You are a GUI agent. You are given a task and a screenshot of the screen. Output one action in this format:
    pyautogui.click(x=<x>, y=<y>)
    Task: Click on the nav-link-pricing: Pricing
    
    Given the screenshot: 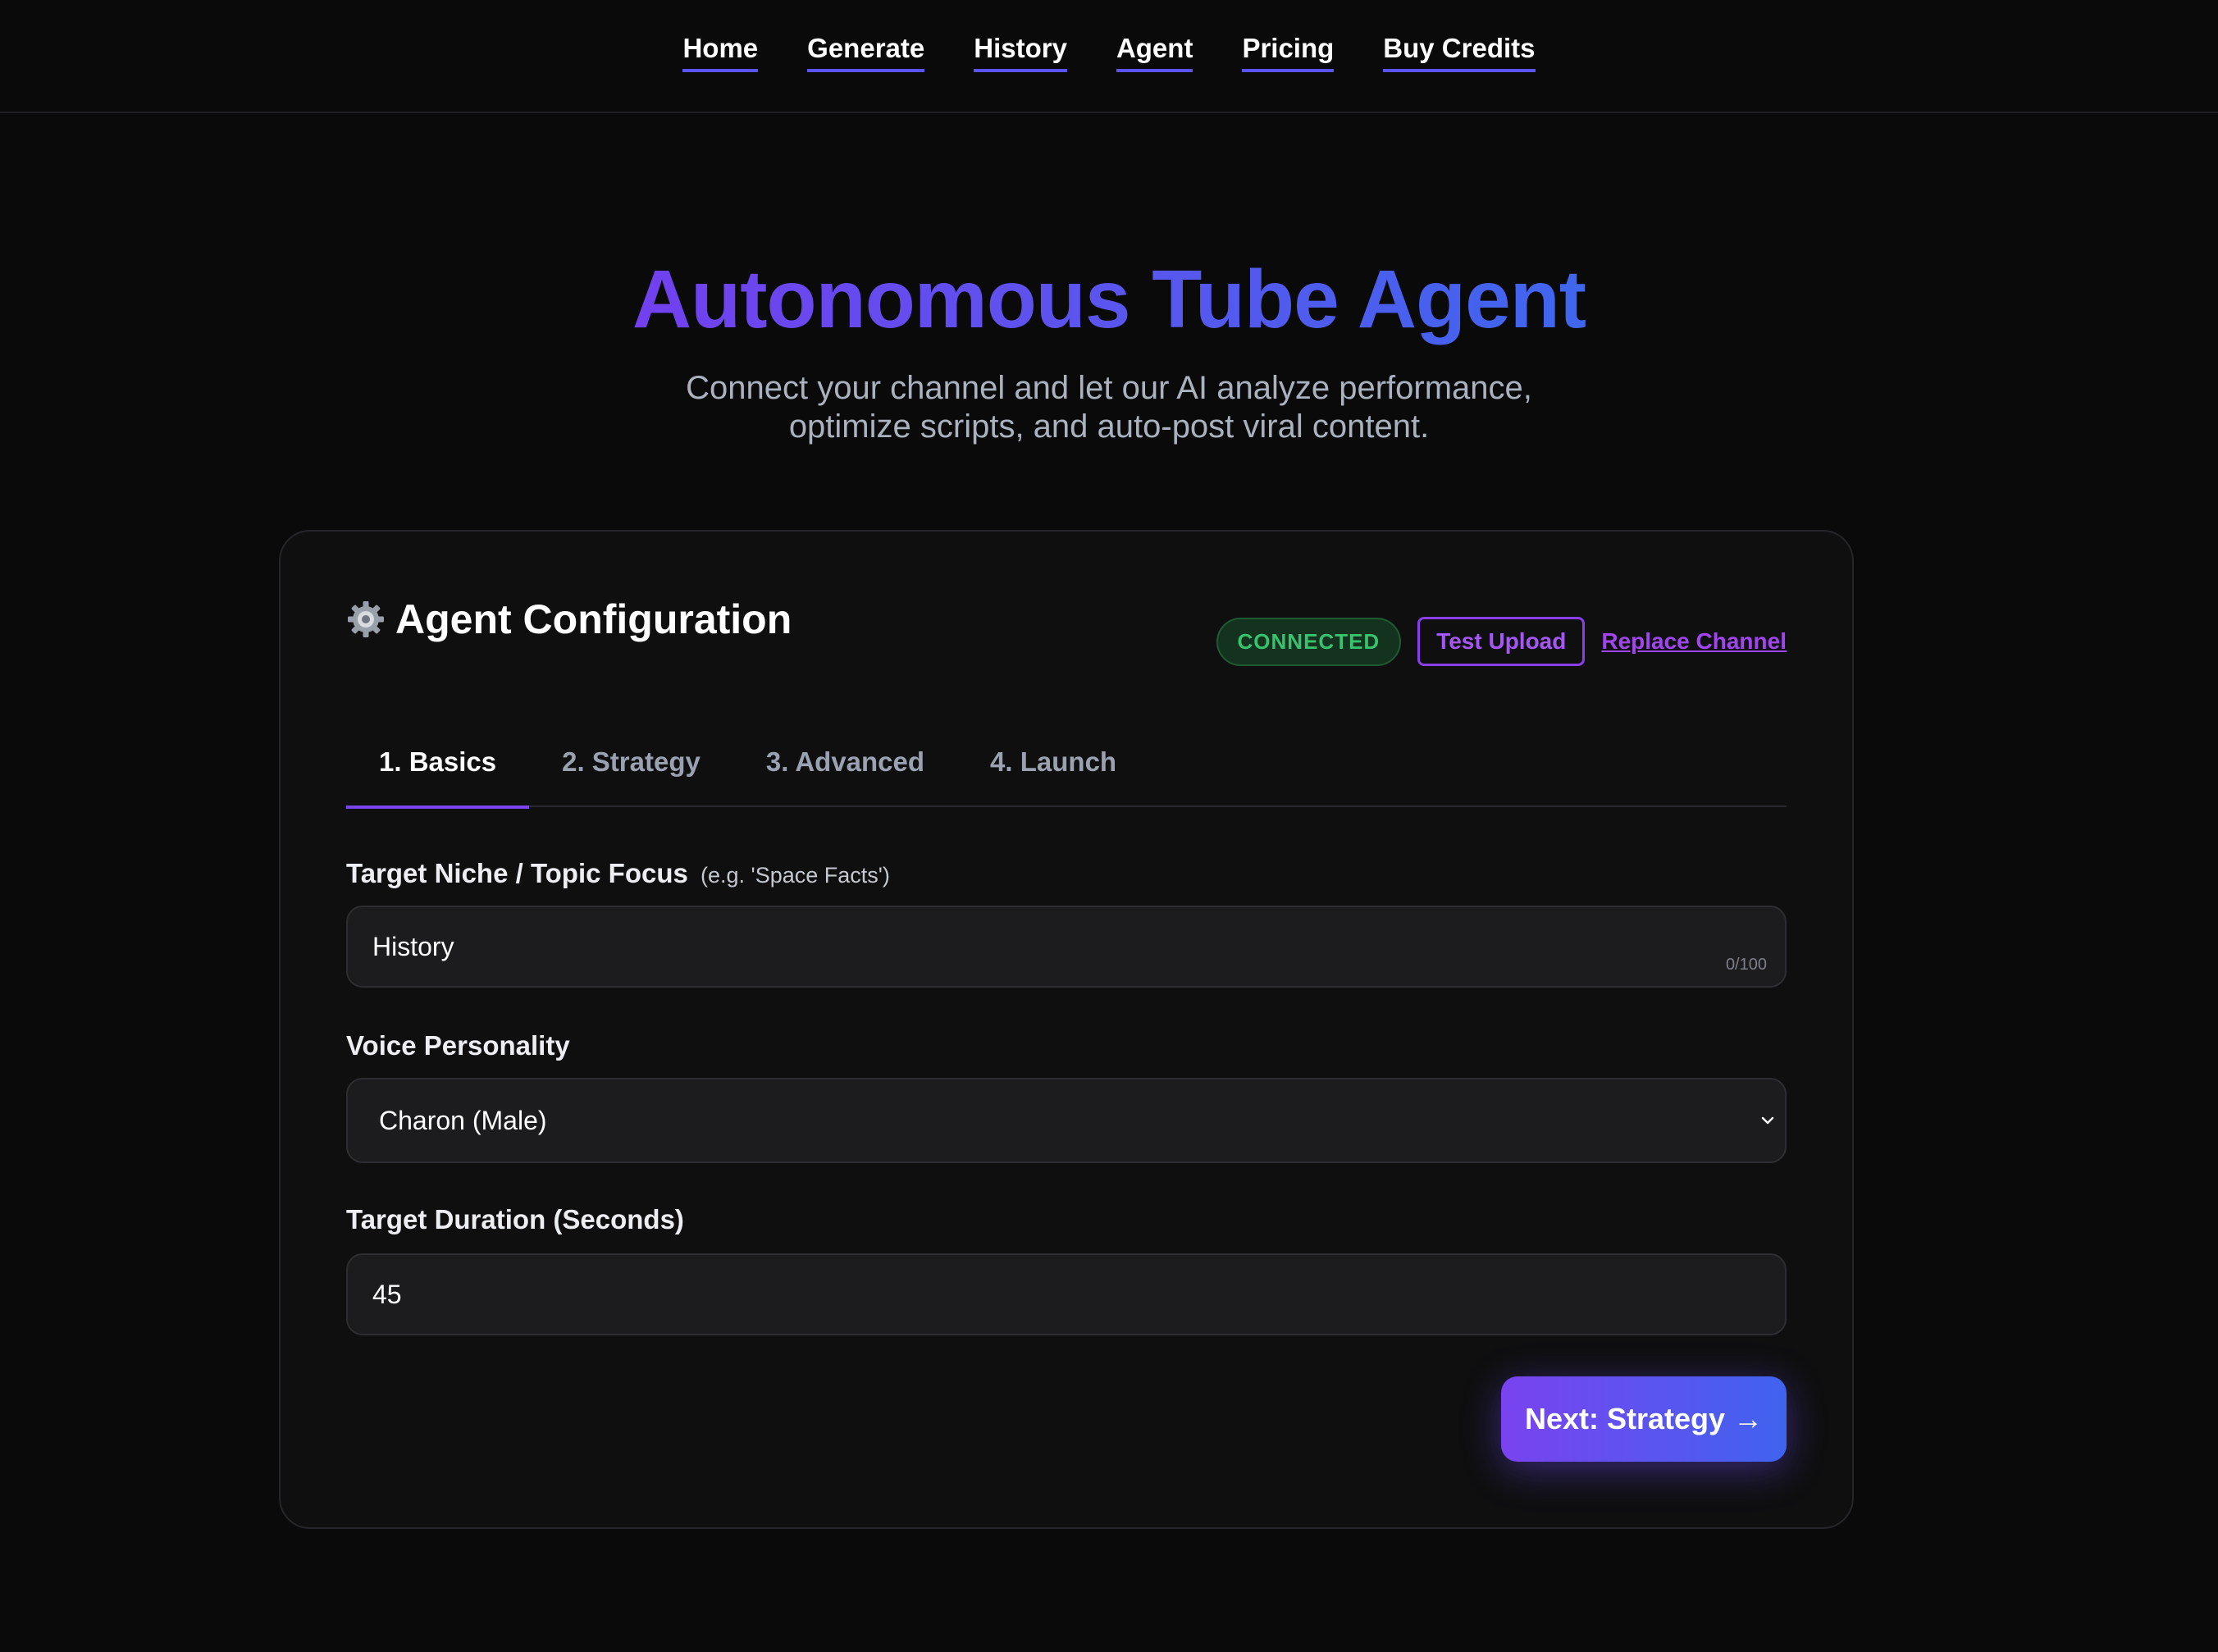 What is the action you would take?
    pyautogui.click(x=1288, y=52)
    